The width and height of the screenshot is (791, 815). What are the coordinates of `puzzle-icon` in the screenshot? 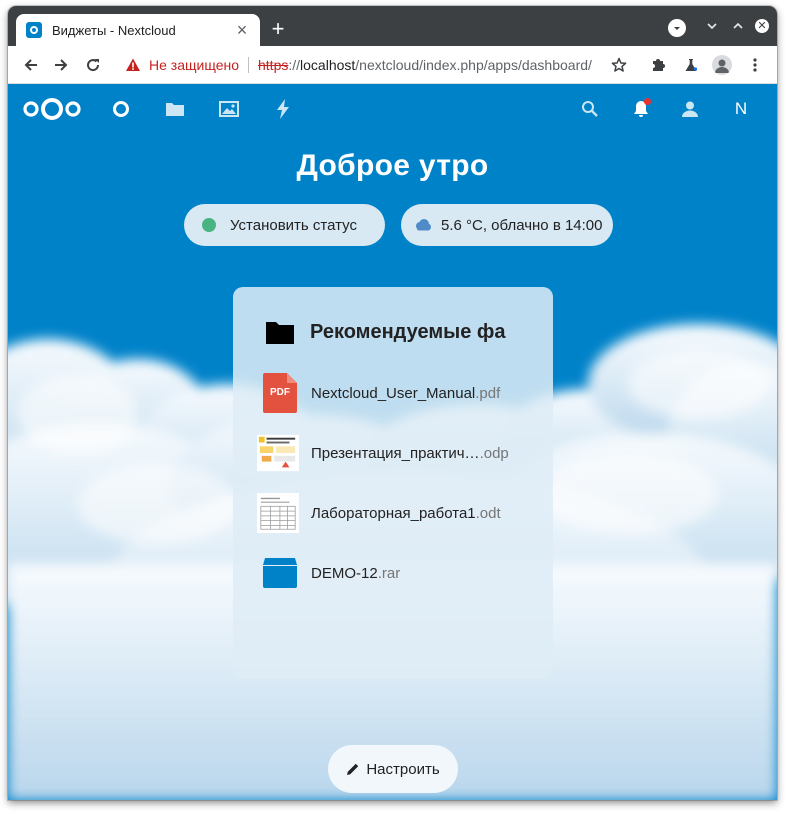 It's located at (659, 65).